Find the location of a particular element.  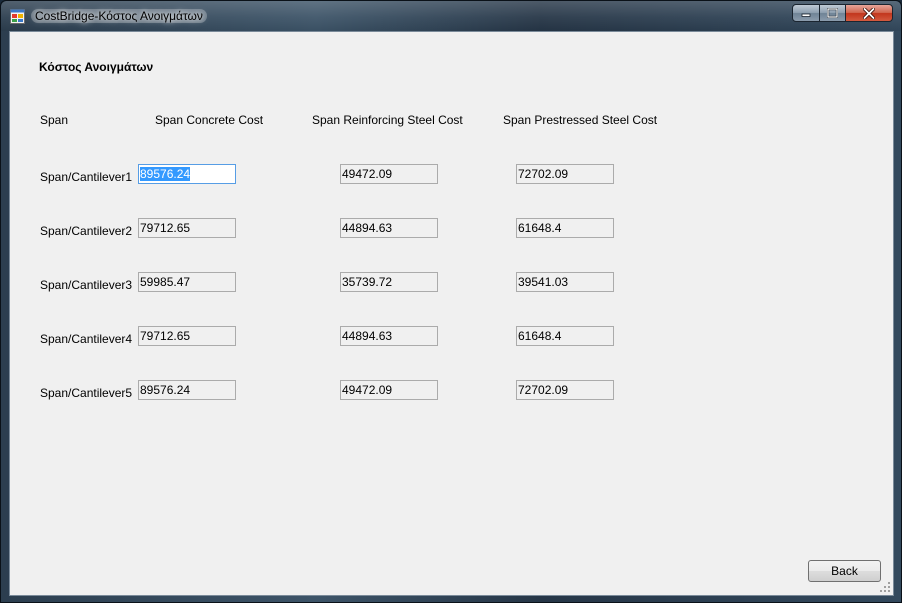

window-title: CostBridge-Κόστος Ανοιγμάτων is located at coordinates (119, 16).